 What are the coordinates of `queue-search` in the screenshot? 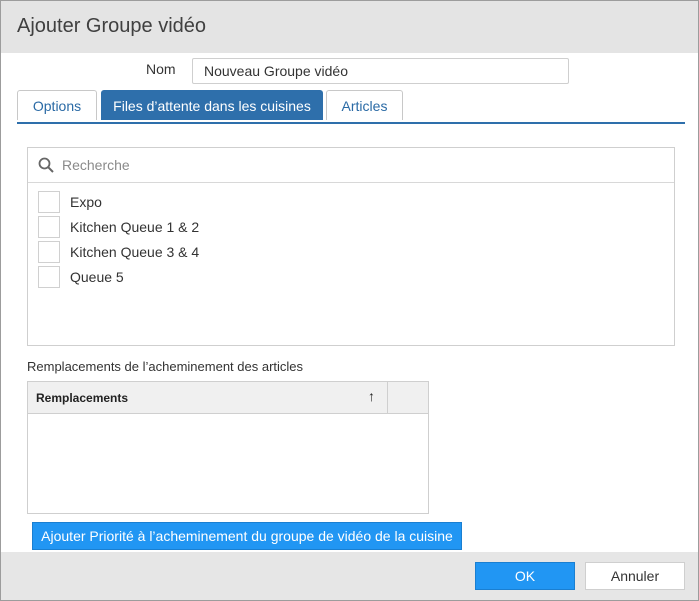 It's located at (351, 165).